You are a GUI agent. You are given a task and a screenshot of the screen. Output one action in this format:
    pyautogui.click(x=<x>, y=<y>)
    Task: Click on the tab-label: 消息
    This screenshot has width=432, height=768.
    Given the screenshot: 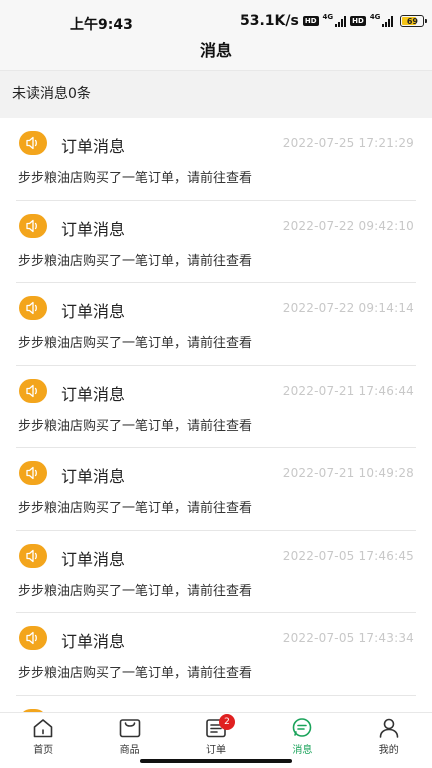 What is the action you would take?
    pyautogui.click(x=302, y=750)
    